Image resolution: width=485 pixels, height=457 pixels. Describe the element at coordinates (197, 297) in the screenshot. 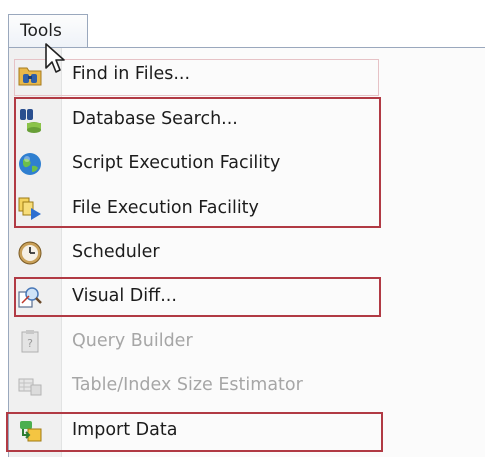

I see `highlight-box-visual-diff` at that location.